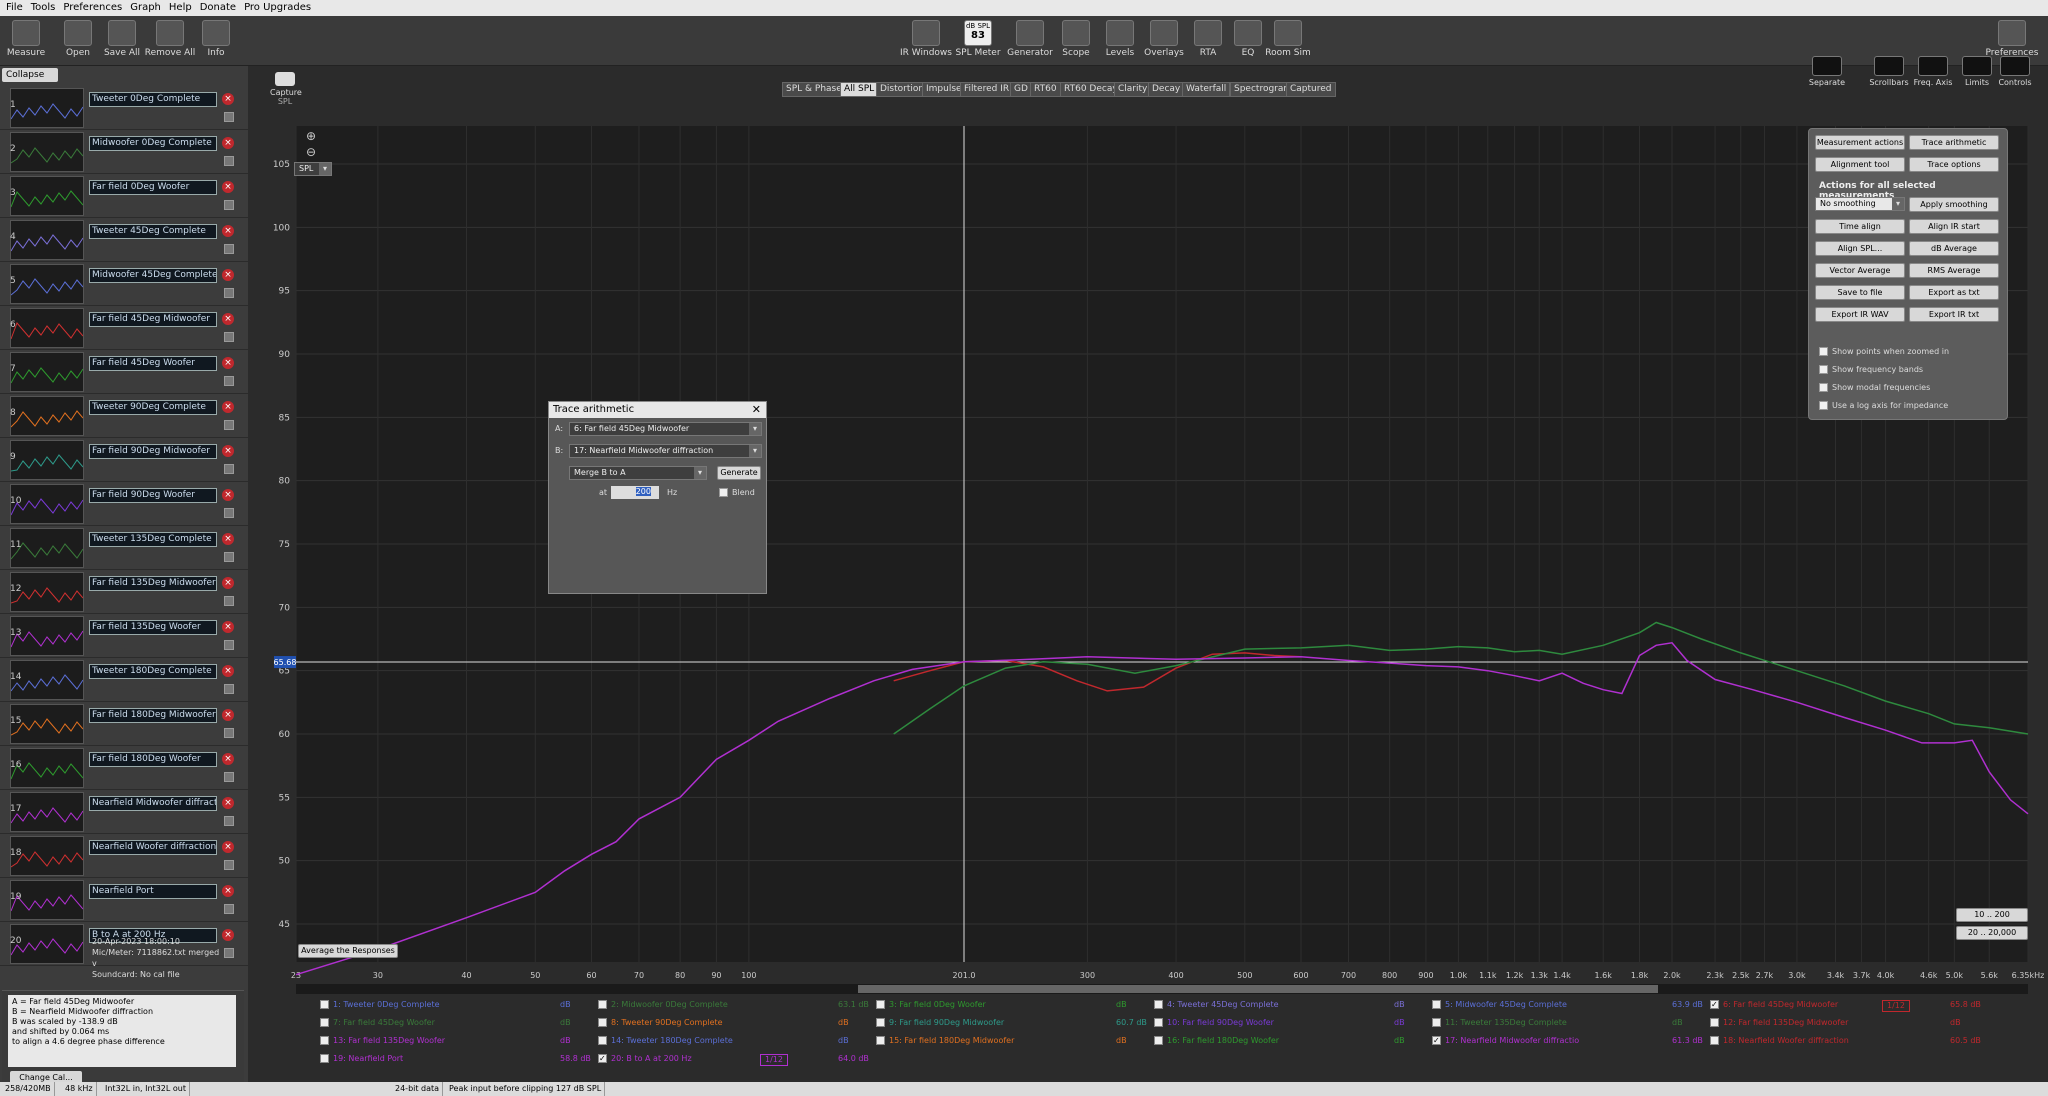 This screenshot has height=1096, width=2048. Describe the element at coordinates (1835, 1022) in the screenshot. I see `legend-item: 12: Far field 135Deg Midwoofer dB` at that location.